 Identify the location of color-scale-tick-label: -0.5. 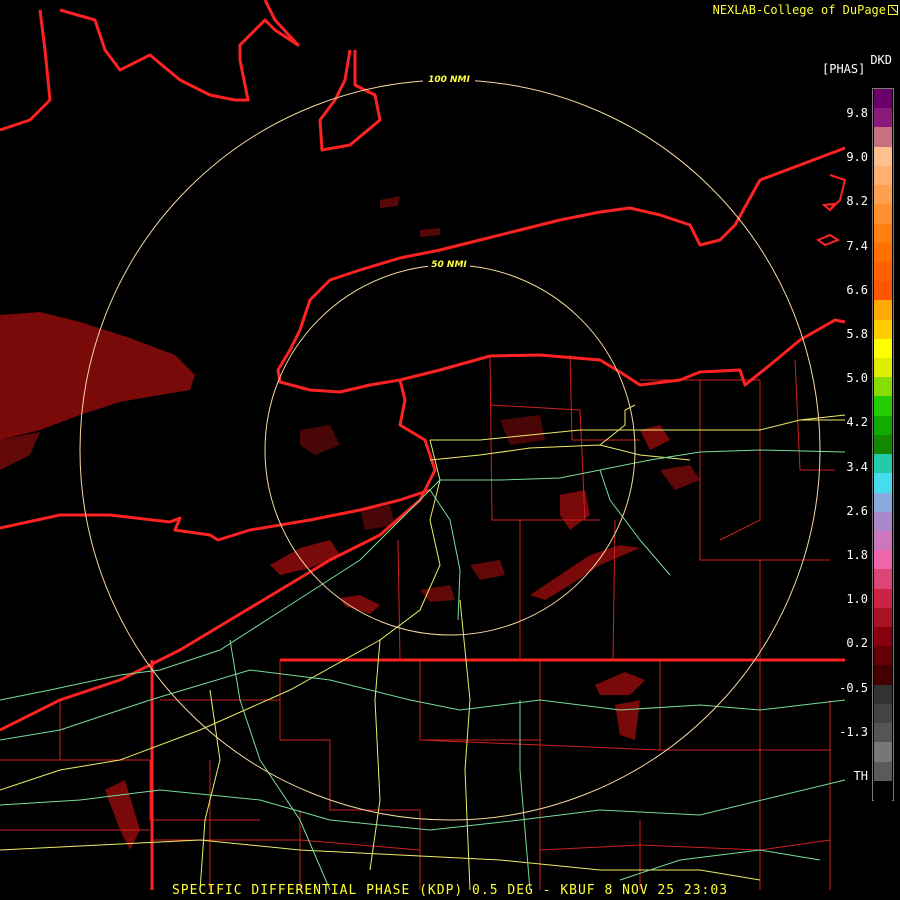
(853, 687).